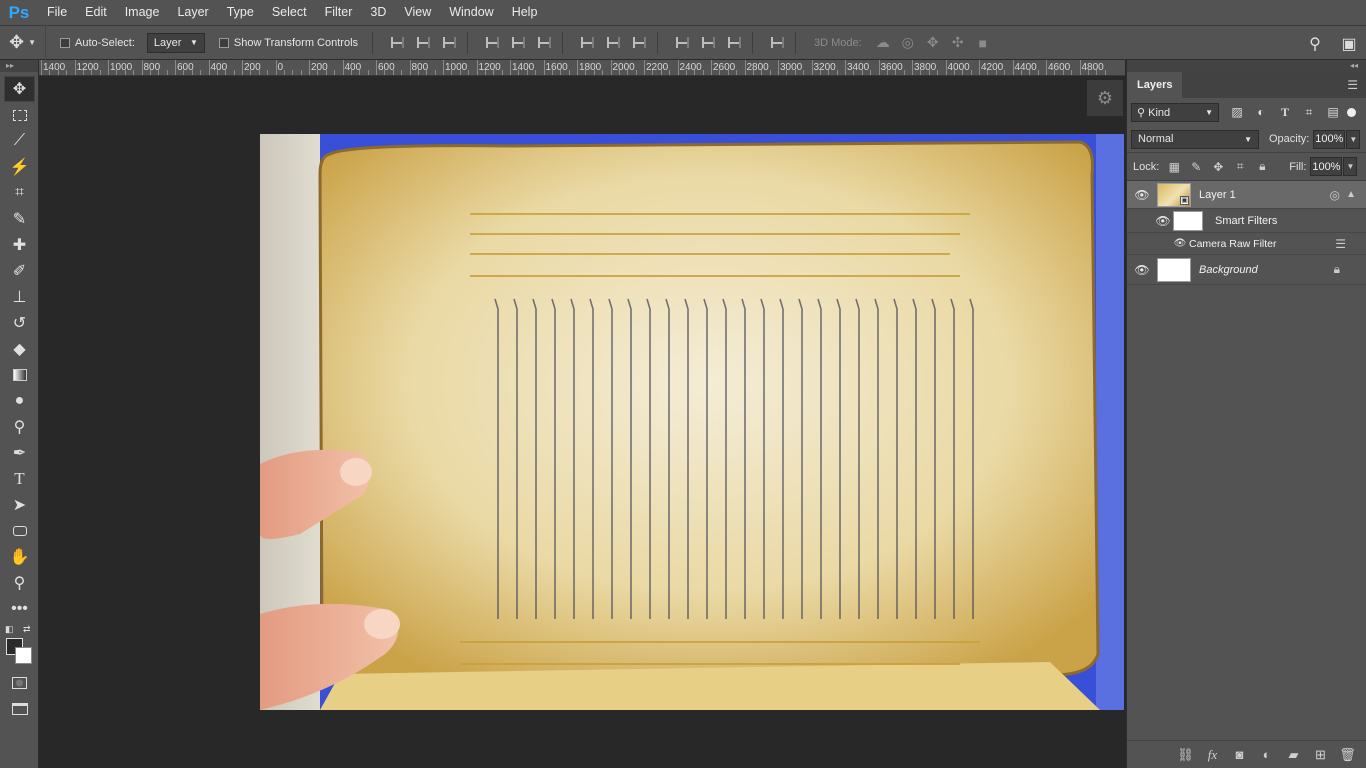  What do you see at coordinates (97, 43) in the screenshot?
I see `auto-select-checkbox: Auto-Select:` at bounding box center [97, 43].